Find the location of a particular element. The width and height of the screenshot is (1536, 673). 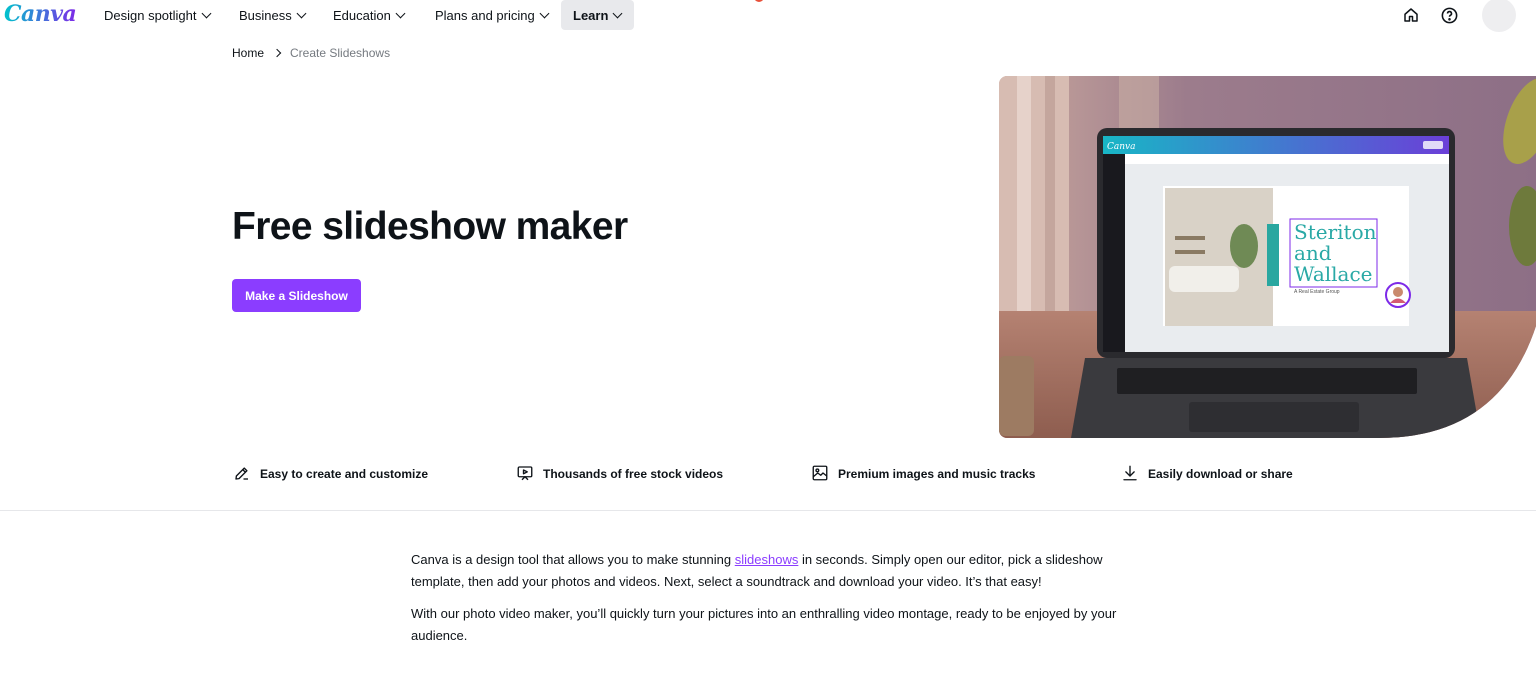

feature-premium-images: Premium images and music tracks is located at coordinates (923, 474).